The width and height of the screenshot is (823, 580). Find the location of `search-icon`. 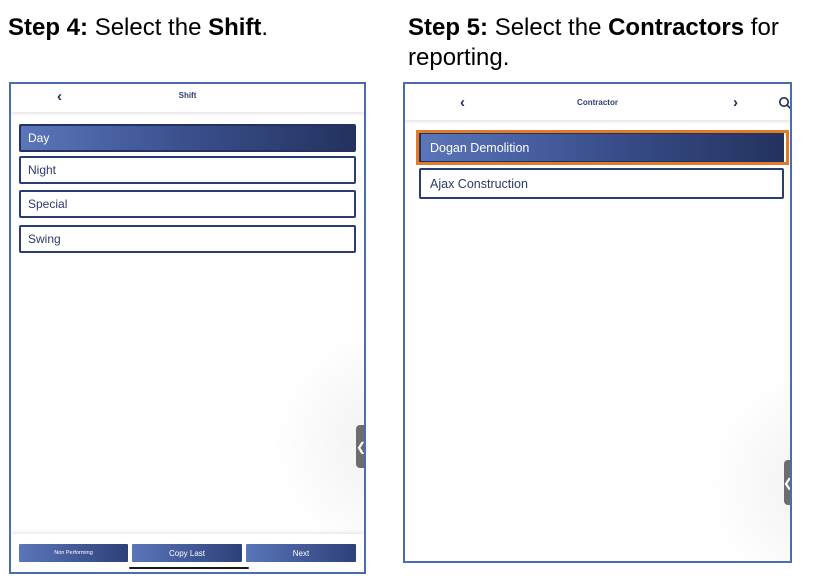

search-icon is located at coordinates (785, 103).